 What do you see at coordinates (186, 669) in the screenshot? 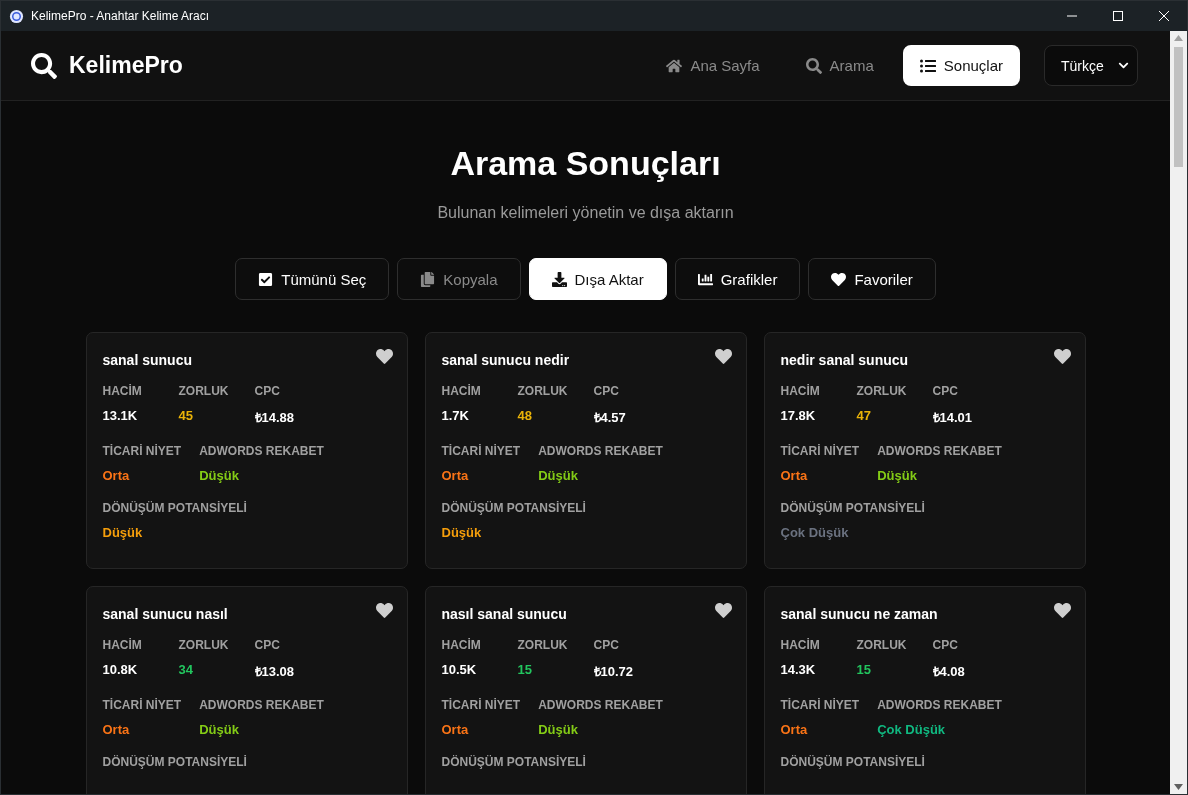
I see `metric-value: 34` at bounding box center [186, 669].